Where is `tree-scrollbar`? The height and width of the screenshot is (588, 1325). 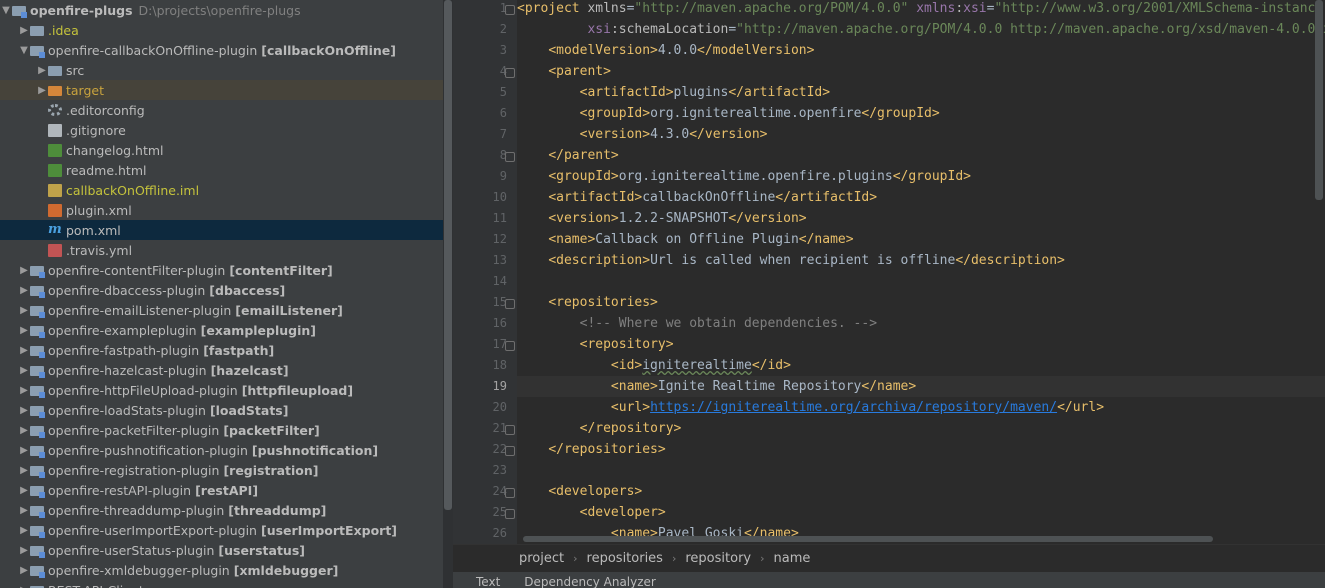
tree-scrollbar is located at coordinates (448, 294).